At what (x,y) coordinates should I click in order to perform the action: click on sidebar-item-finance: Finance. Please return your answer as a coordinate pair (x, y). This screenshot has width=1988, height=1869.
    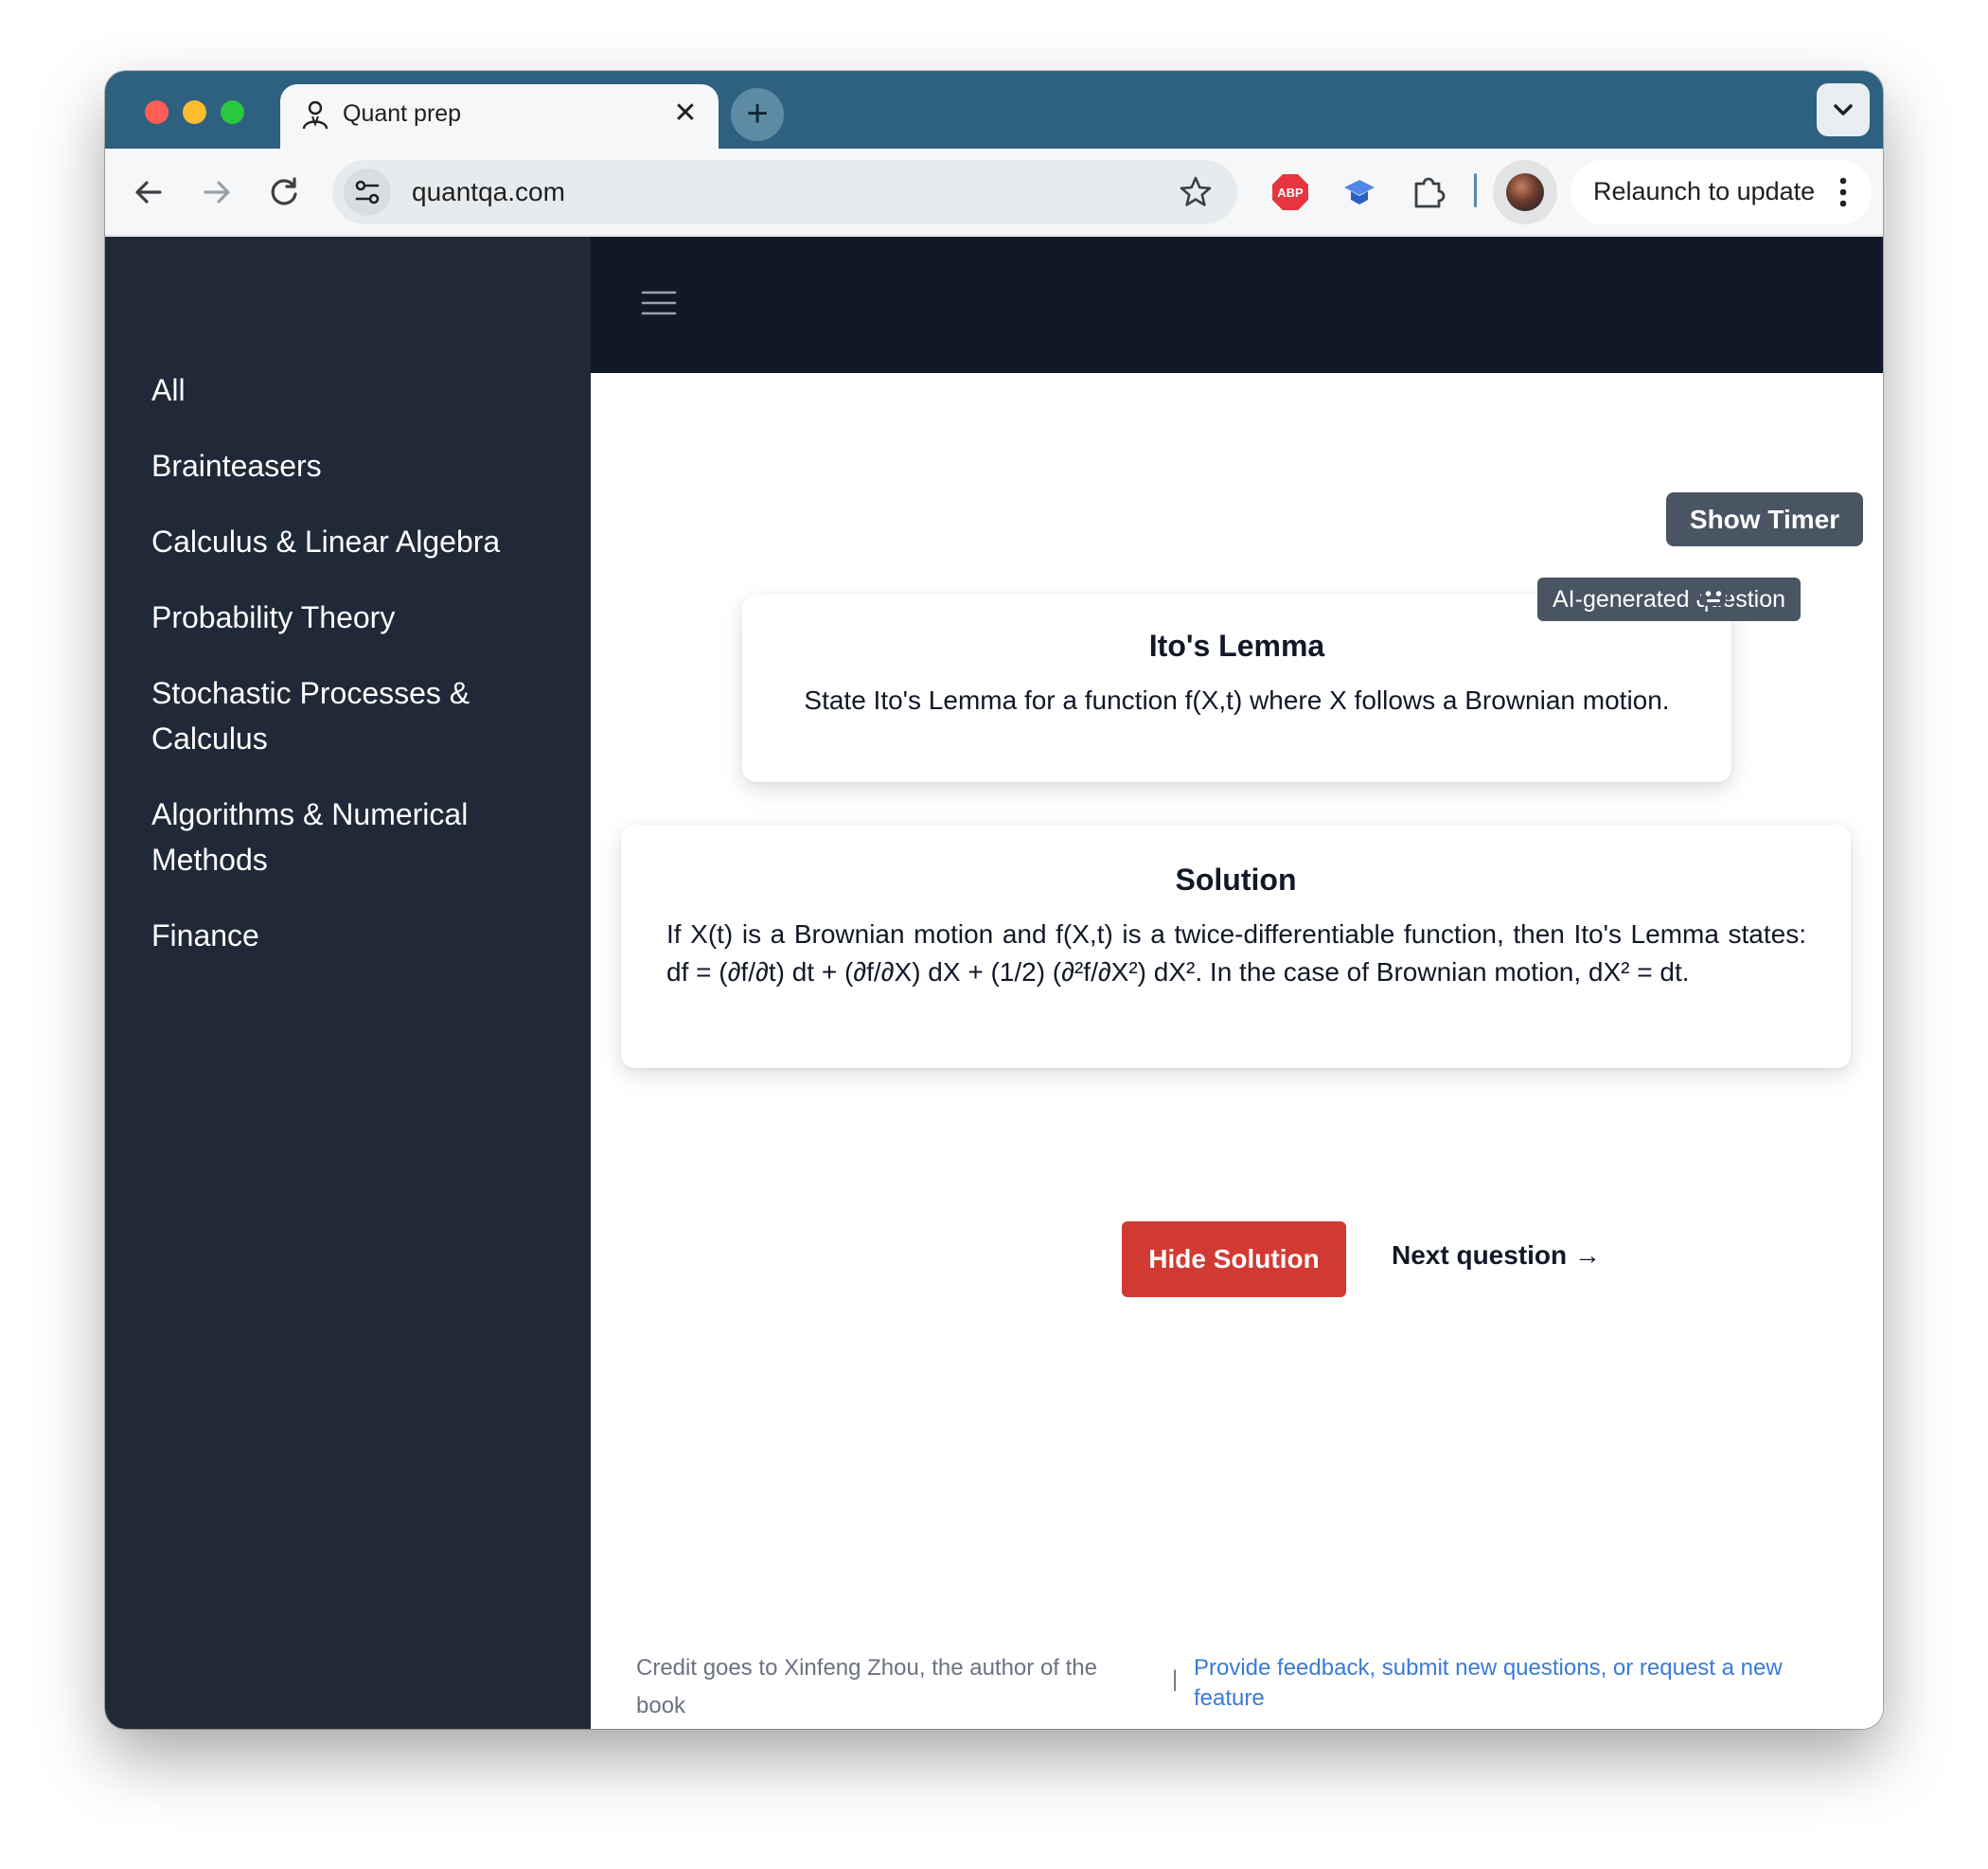
    Looking at the image, I should click on (359, 935).